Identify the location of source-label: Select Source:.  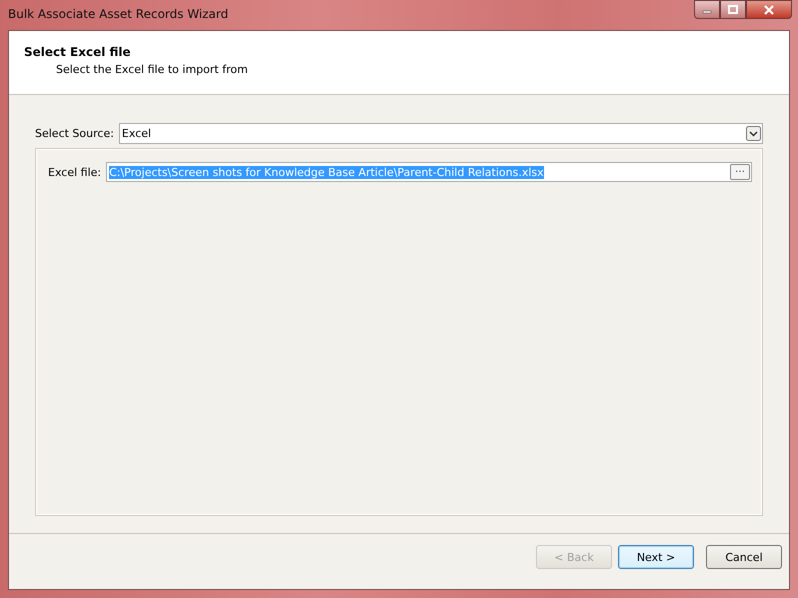
(74, 133).